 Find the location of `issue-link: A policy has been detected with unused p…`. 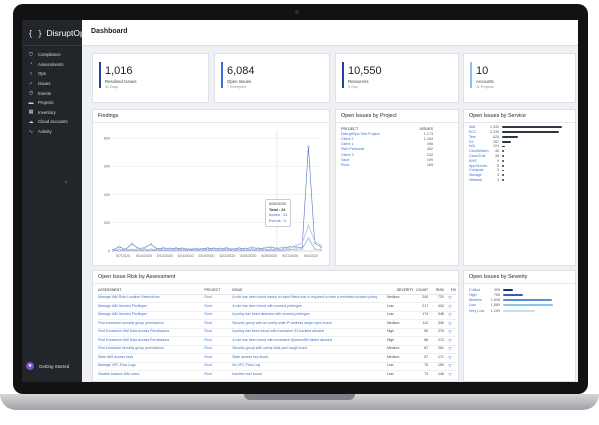

issue-link: A policy has been detected with unused p… is located at coordinates (309, 315).